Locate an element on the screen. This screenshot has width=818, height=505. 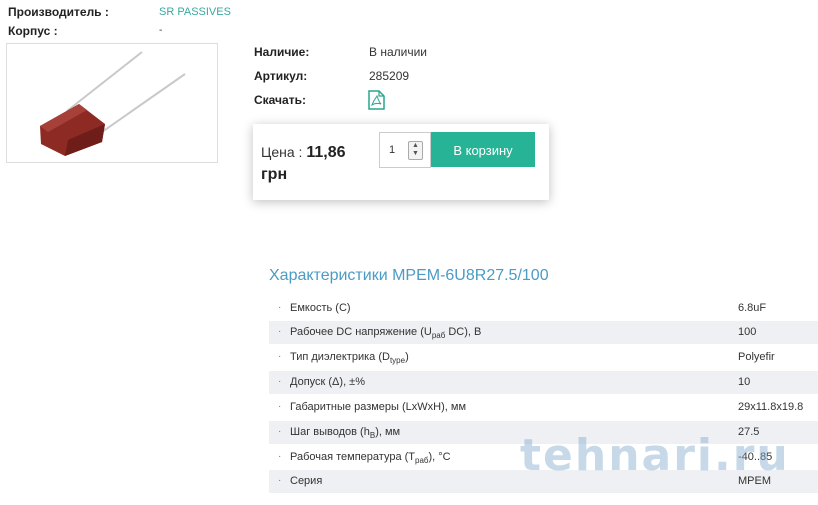
case-label: Корпус : is located at coordinates (33, 31).